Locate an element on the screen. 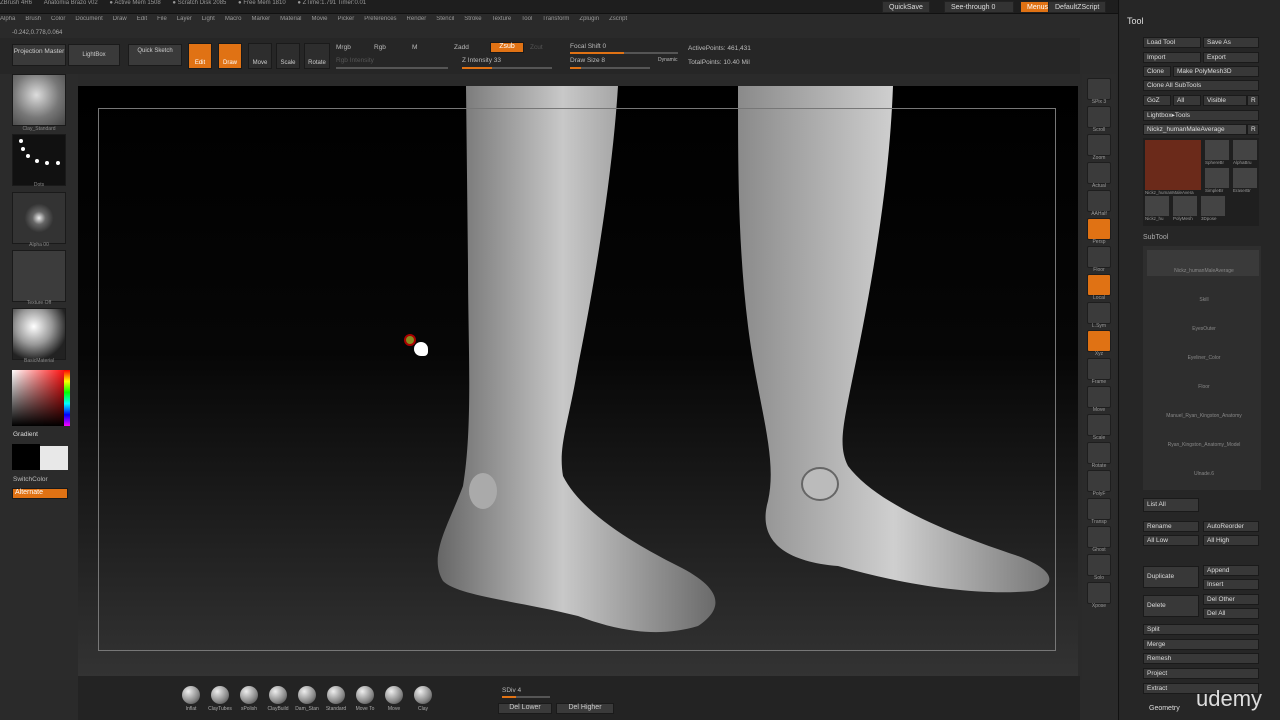 The height and width of the screenshot is (720, 1280). rotate-button: Rotate is located at coordinates (317, 56).